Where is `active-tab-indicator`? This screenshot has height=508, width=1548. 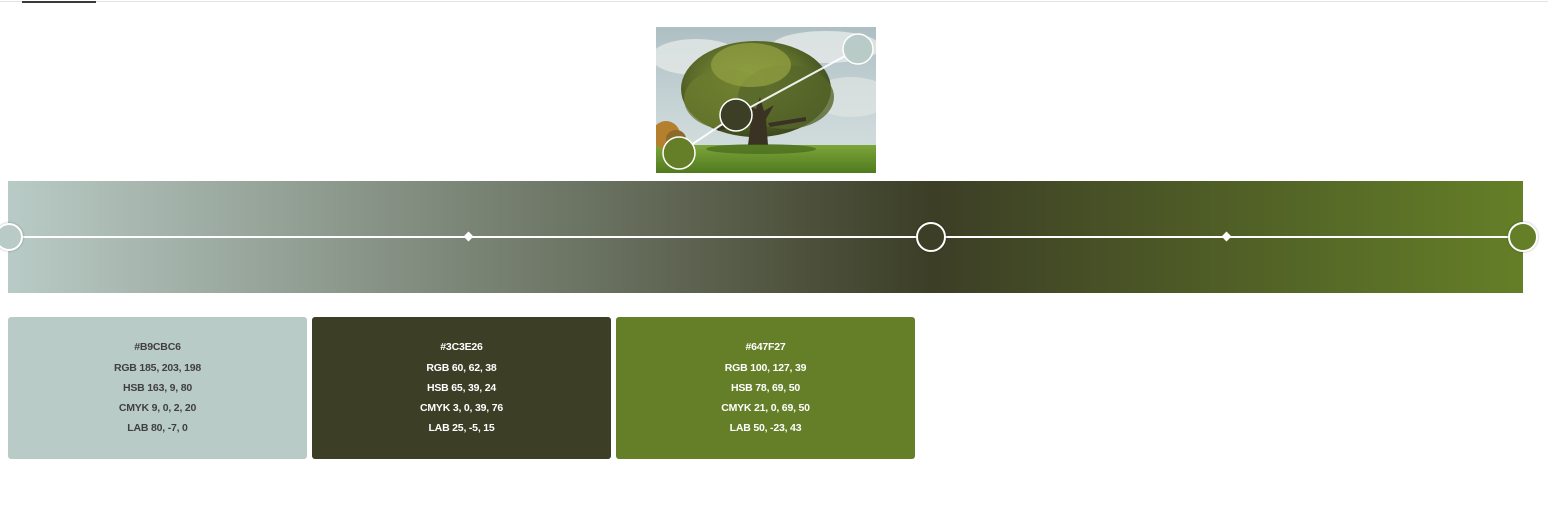 active-tab-indicator is located at coordinates (59, 2).